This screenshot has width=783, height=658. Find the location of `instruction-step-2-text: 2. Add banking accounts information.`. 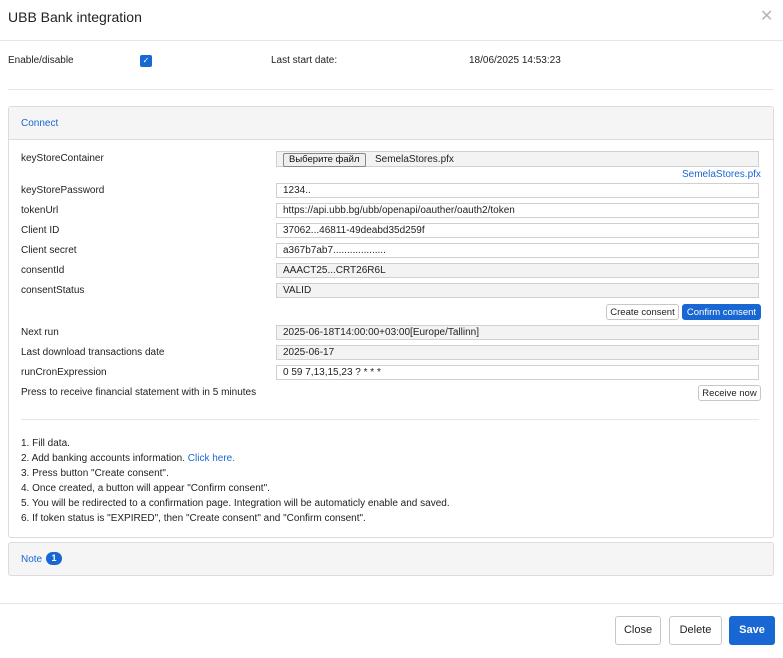

instruction-step-2-text: 2. Add banking accounts information. is located at coordinates (104, 458).